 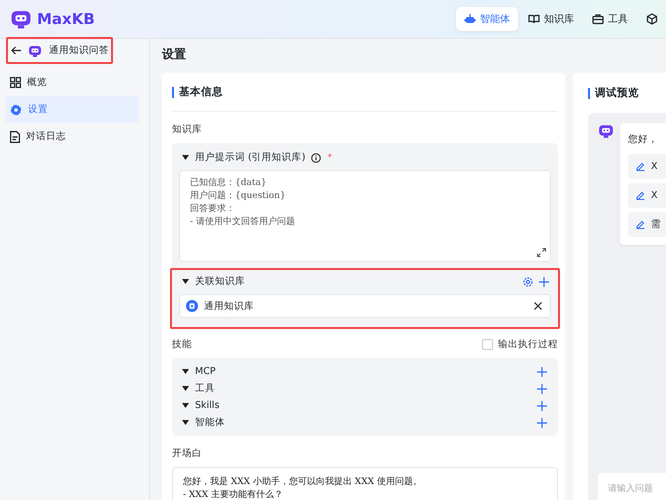 I want to click on greeting-text: 您好，, so click(x=643, y=139).